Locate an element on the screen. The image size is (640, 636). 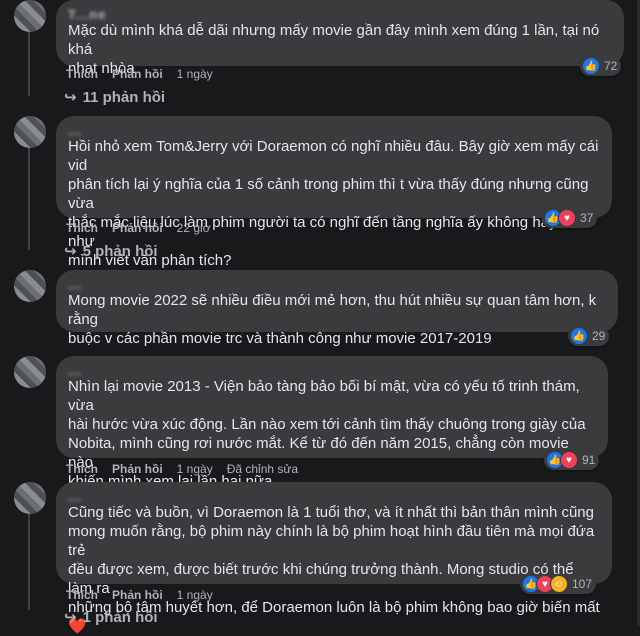
view-replies-link: ↪ 1 phản hồi is located at coordinates (111, 617).